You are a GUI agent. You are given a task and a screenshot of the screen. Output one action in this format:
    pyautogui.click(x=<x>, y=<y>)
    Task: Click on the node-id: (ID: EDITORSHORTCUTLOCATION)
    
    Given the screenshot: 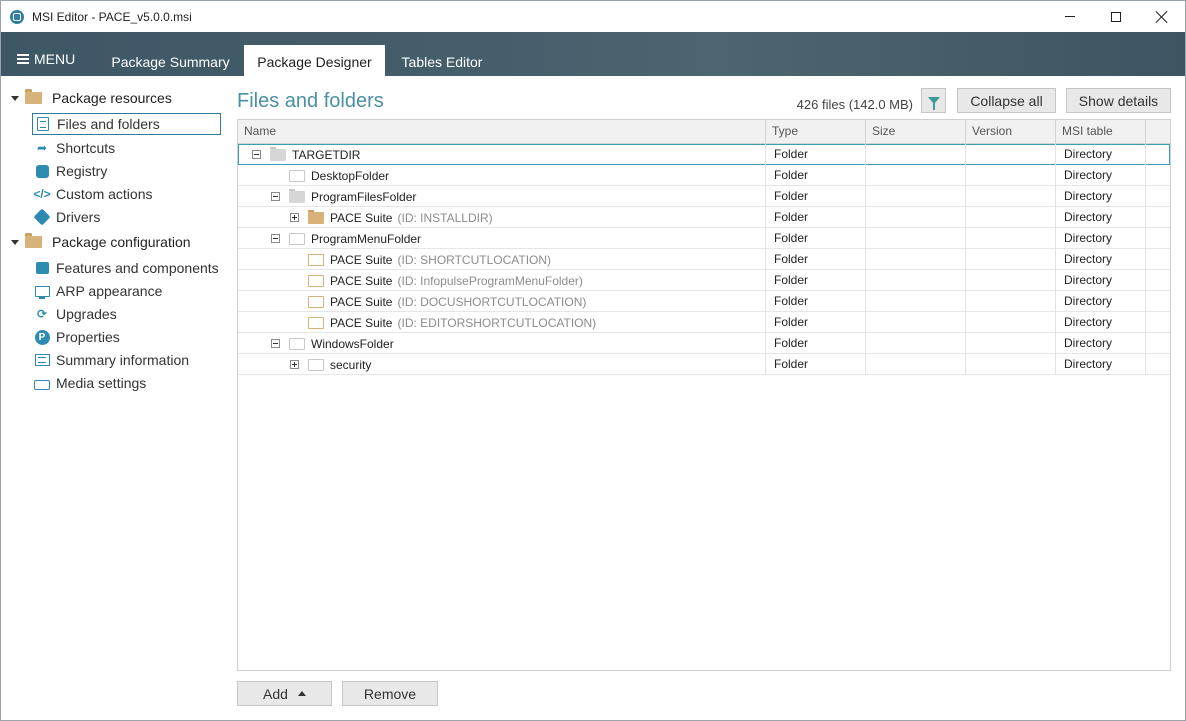 What is the action you would take?
    pyautogui.click(x=497, y=322)
    